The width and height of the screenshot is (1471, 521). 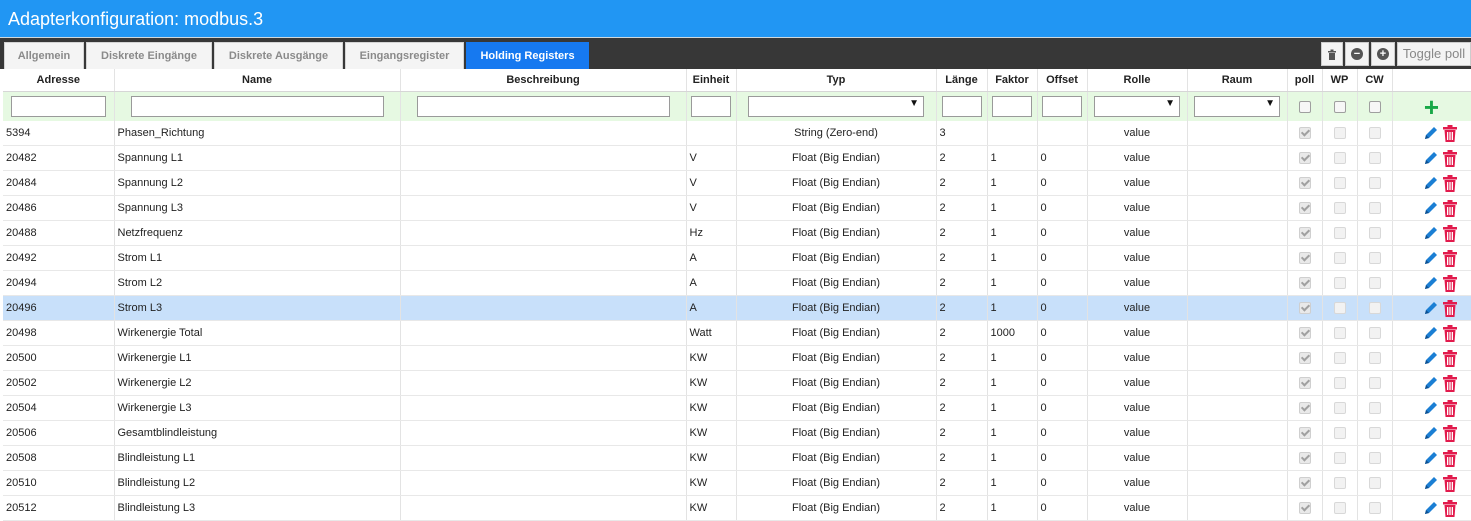 What do you see at coordinates (1383, 54) in the screenshot?
I see `expand-button: +` at bounding box center [1383, 54].